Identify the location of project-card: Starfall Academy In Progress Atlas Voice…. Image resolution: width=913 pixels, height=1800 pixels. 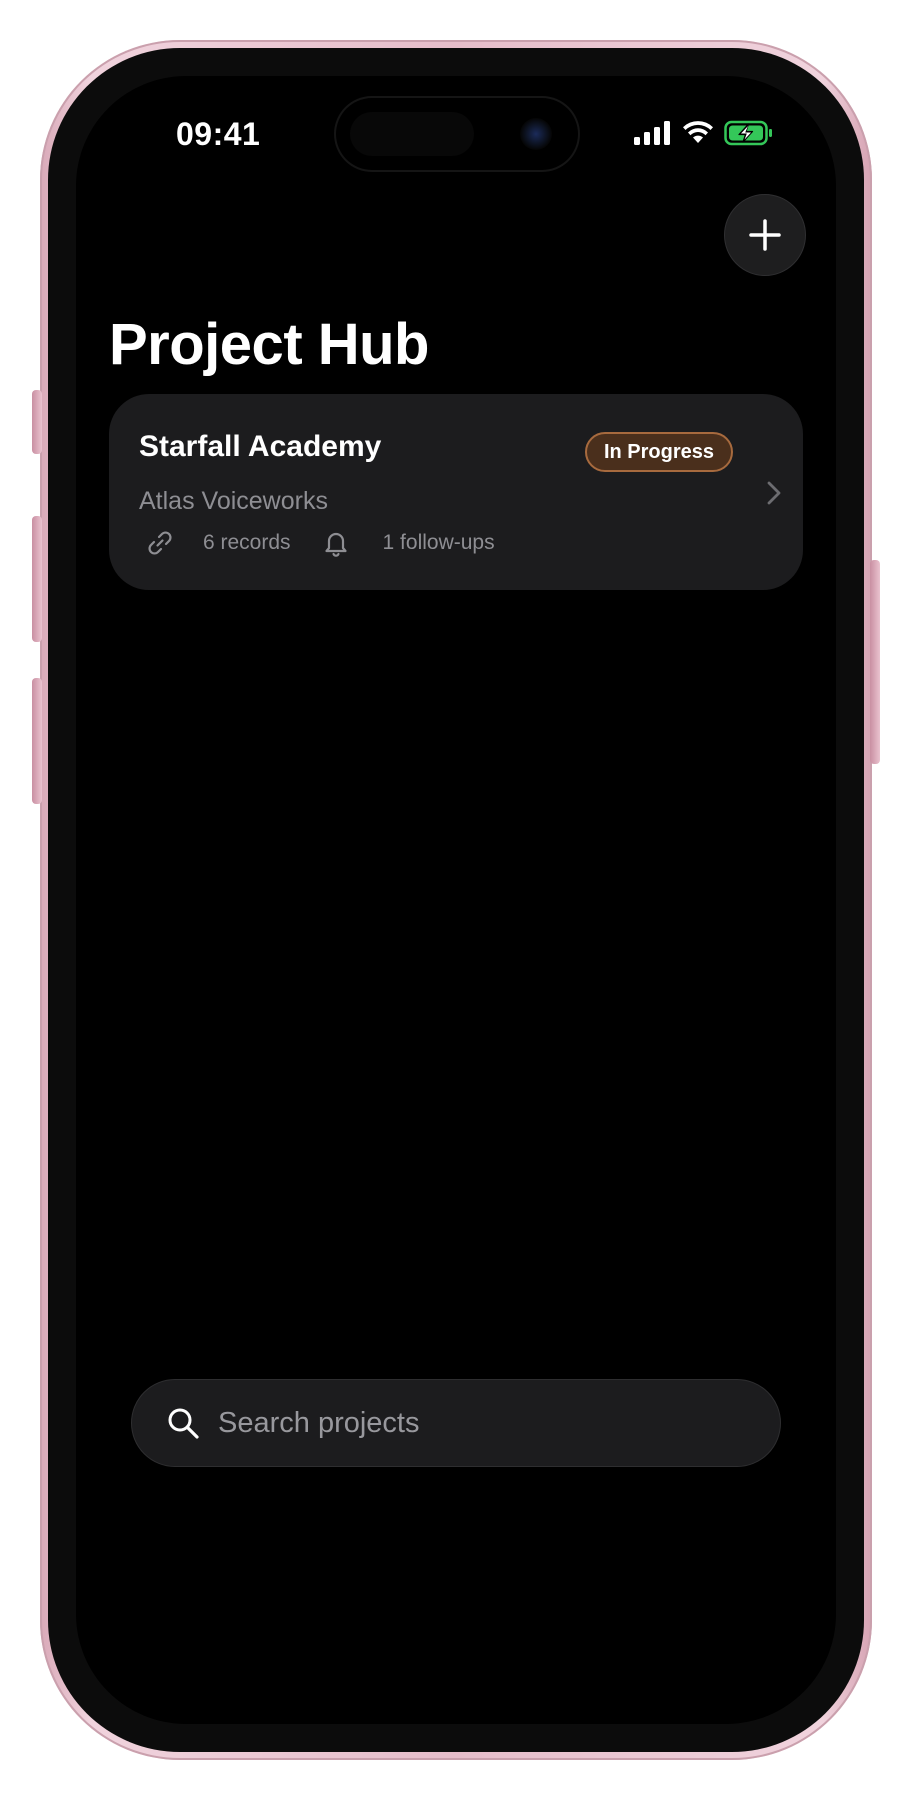
(456, 492).